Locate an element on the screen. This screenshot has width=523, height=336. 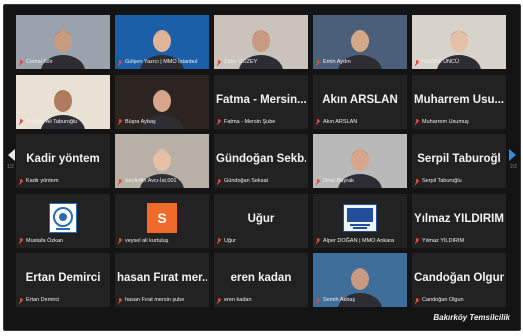
participant-name-label: Yılmaz YILDIRIM is located at coordinates (459, 241).